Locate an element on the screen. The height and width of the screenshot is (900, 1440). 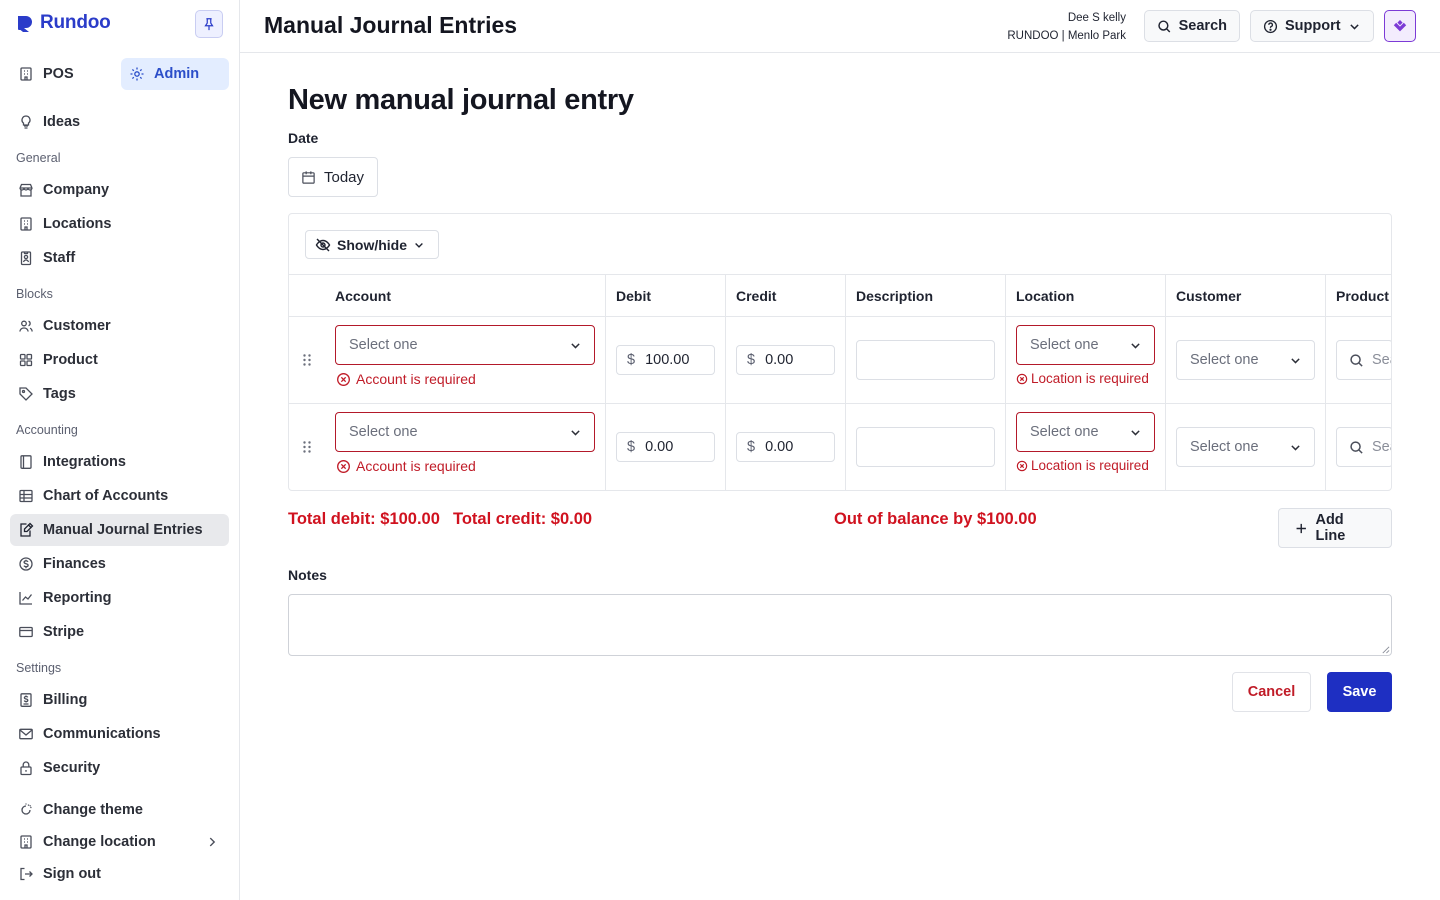
column-header-debit: Debit is located at coordinates (633, 296).